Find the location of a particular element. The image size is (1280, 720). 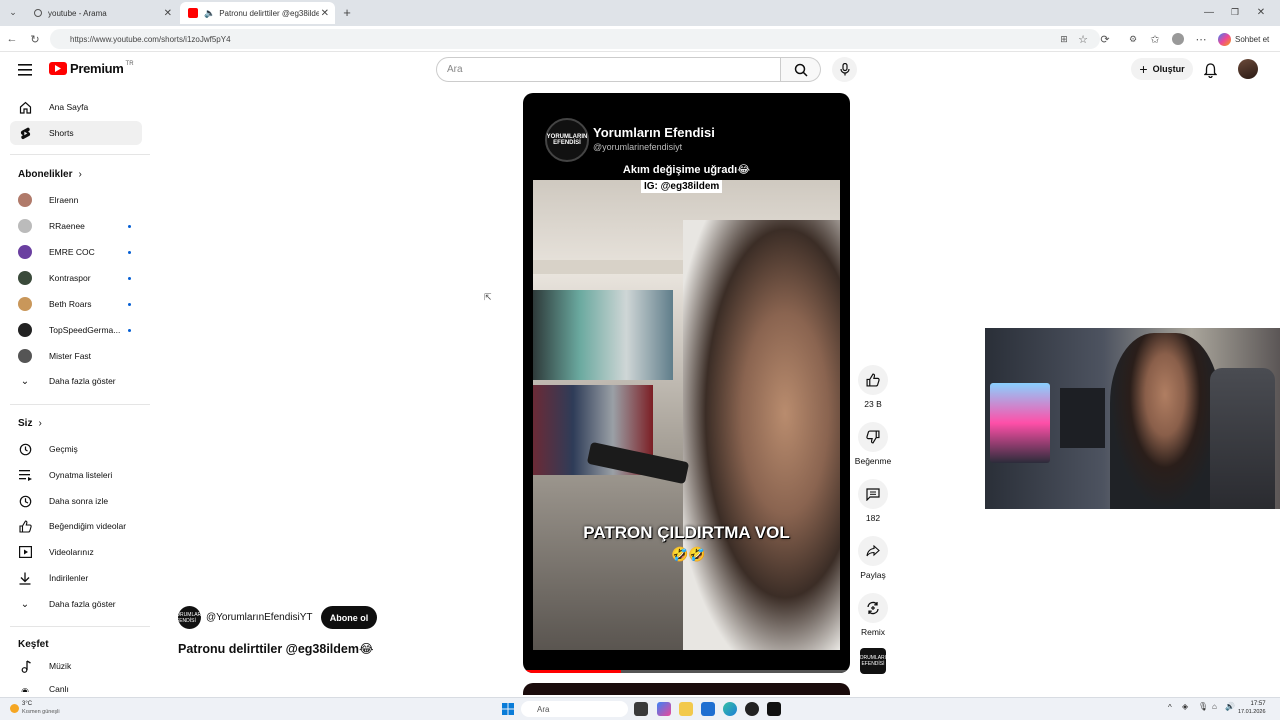

sidebar-item-history: Geçmiş is located at coordinates (76, 449).